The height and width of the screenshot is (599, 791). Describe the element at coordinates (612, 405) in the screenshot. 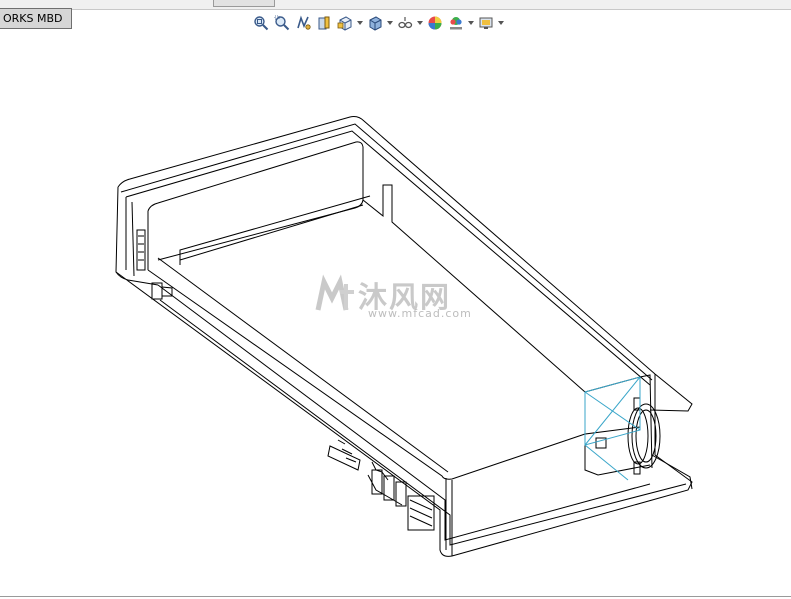

I see `model-right-end-block` at that location.